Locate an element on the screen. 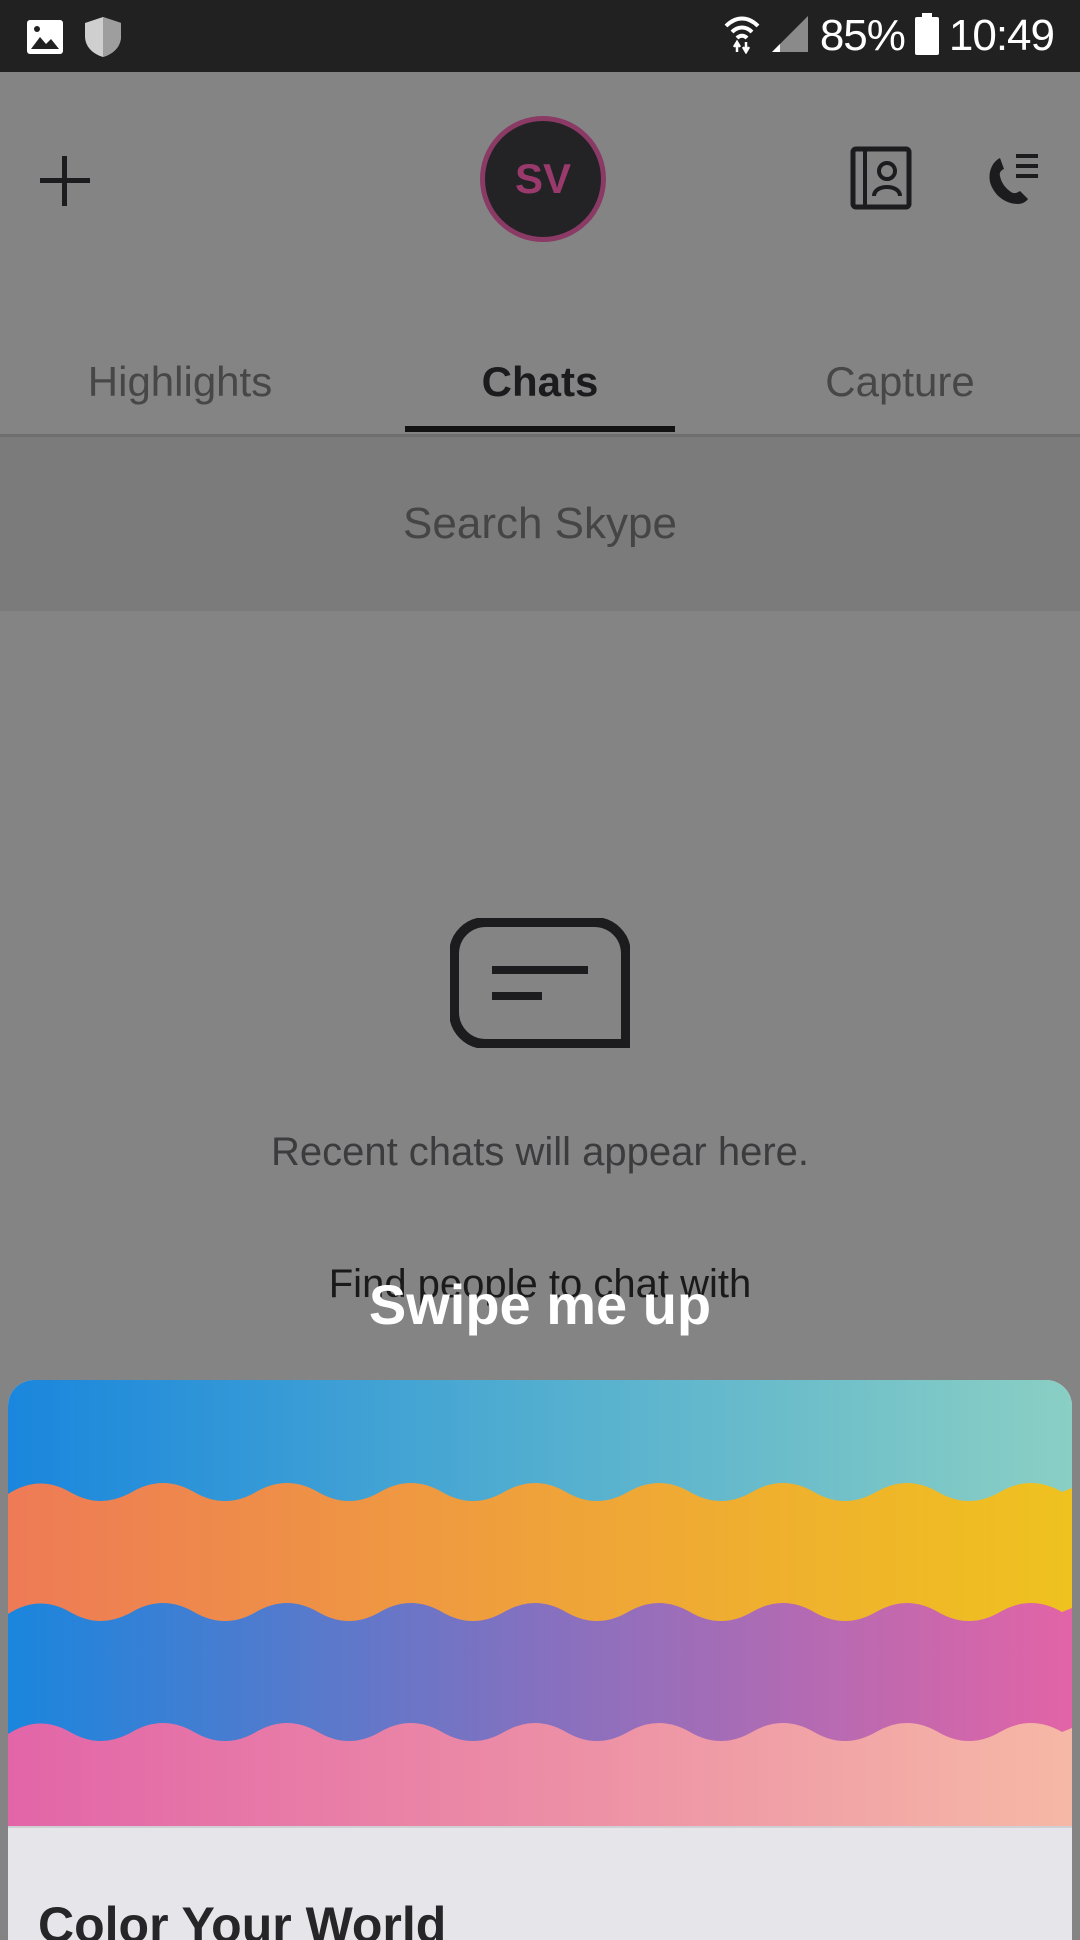 This screenshot has height=1940, width=1080. card-title: Color Your World is located at coordinates (242, 1918).